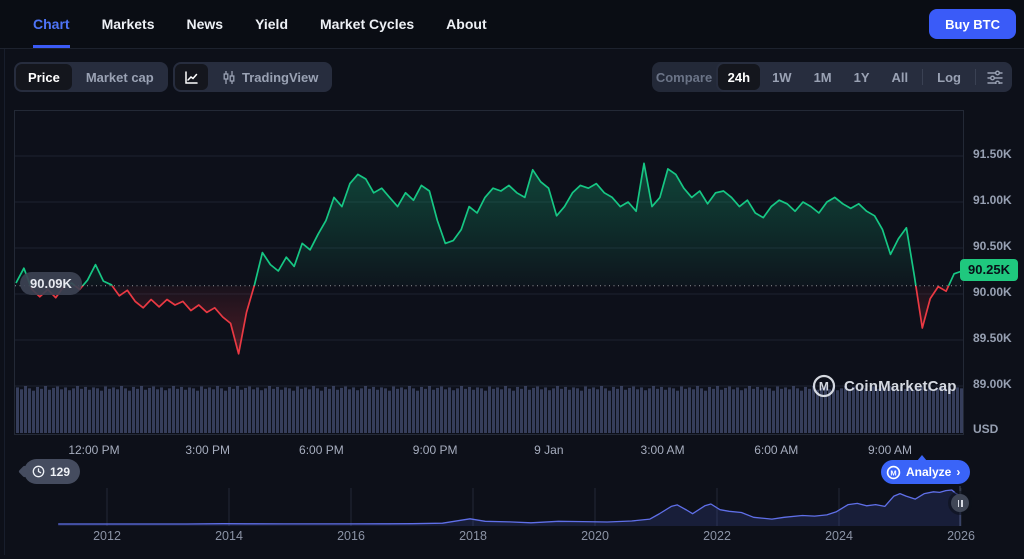 This screenshot has height=559, width=1024. What do you see at coordinates (972, 24) in the screenshot?
I see `buy-btc-button: Buy BTC` at bounding box center [972, 24].